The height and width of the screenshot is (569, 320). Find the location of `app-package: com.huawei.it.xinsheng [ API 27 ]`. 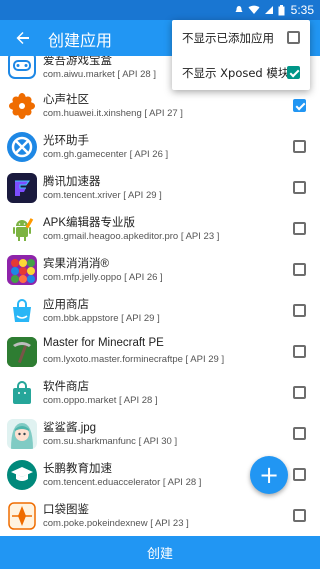

app-package: com.huawei.it.xinsheng [ API 27 ] is located at coordinates (113, 113).